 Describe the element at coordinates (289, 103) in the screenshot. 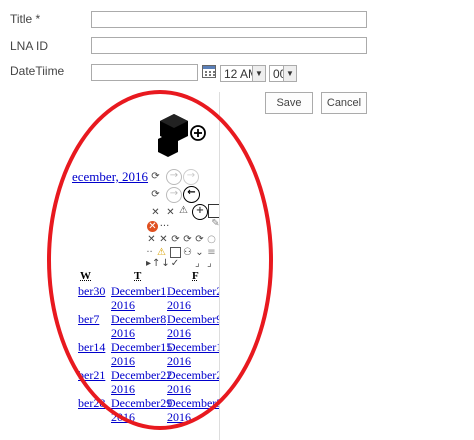

I see `save-button: Save` at that location.